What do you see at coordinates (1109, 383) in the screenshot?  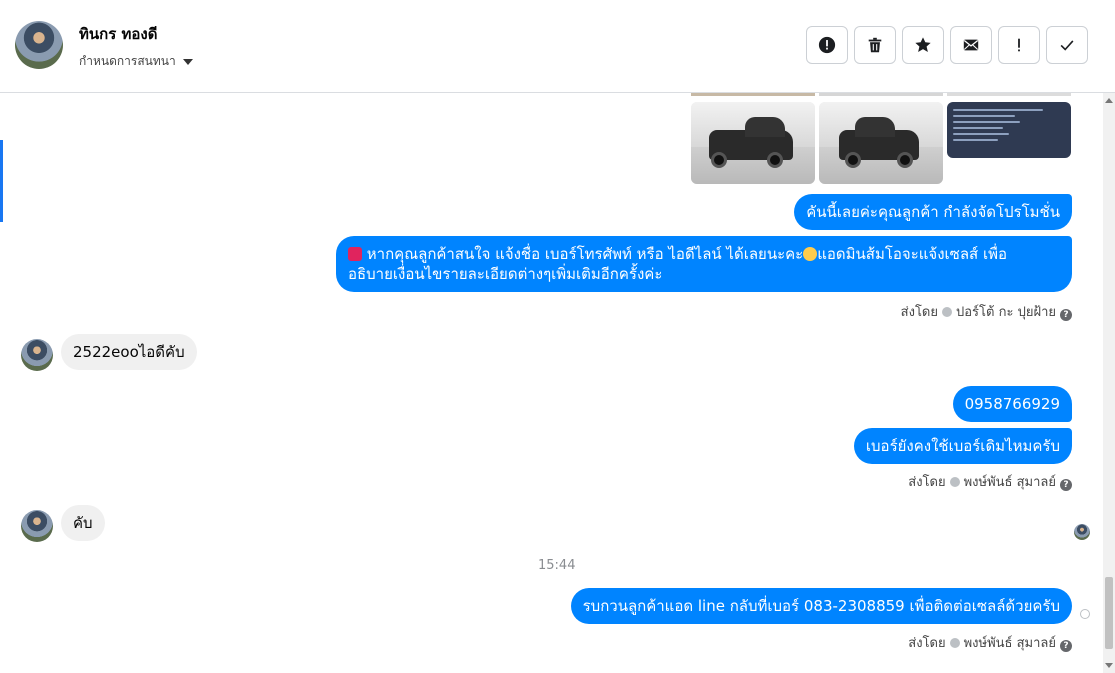 I see `scrollbar` at bounding box center [1109, 383].